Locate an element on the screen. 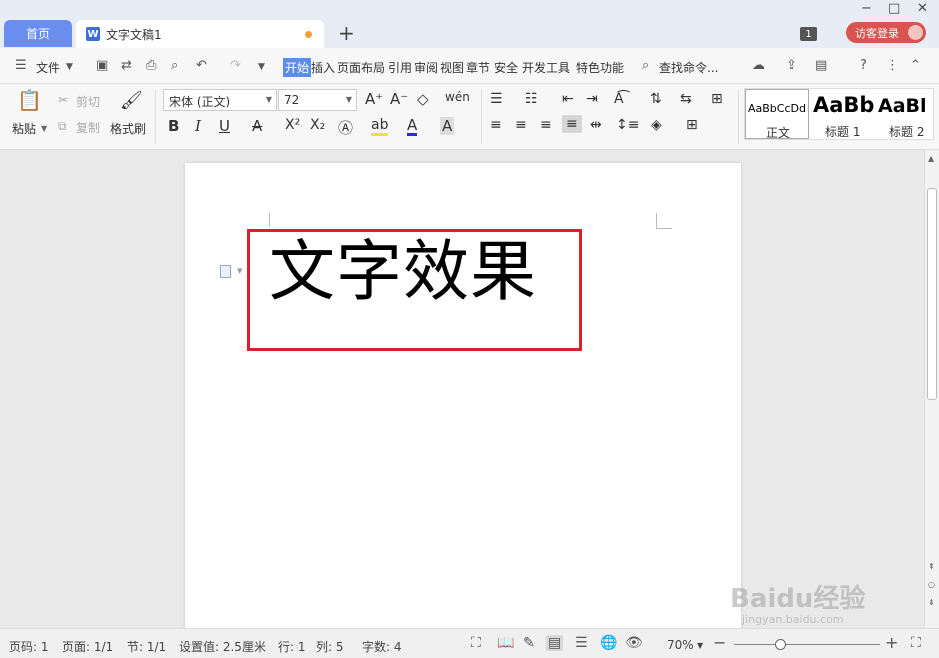 The height and width of the screenshot is (658, 939). export-icon: ⇄ is located at coordinates (126, 65).